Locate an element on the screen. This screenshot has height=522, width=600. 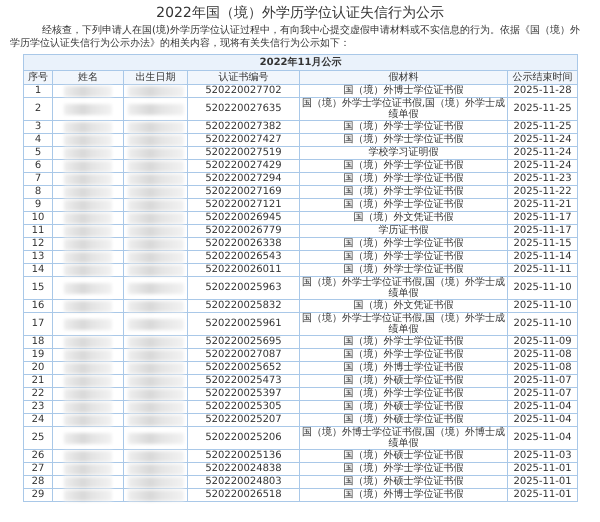
table-cell: 19 is located at coordinates (38, 355).